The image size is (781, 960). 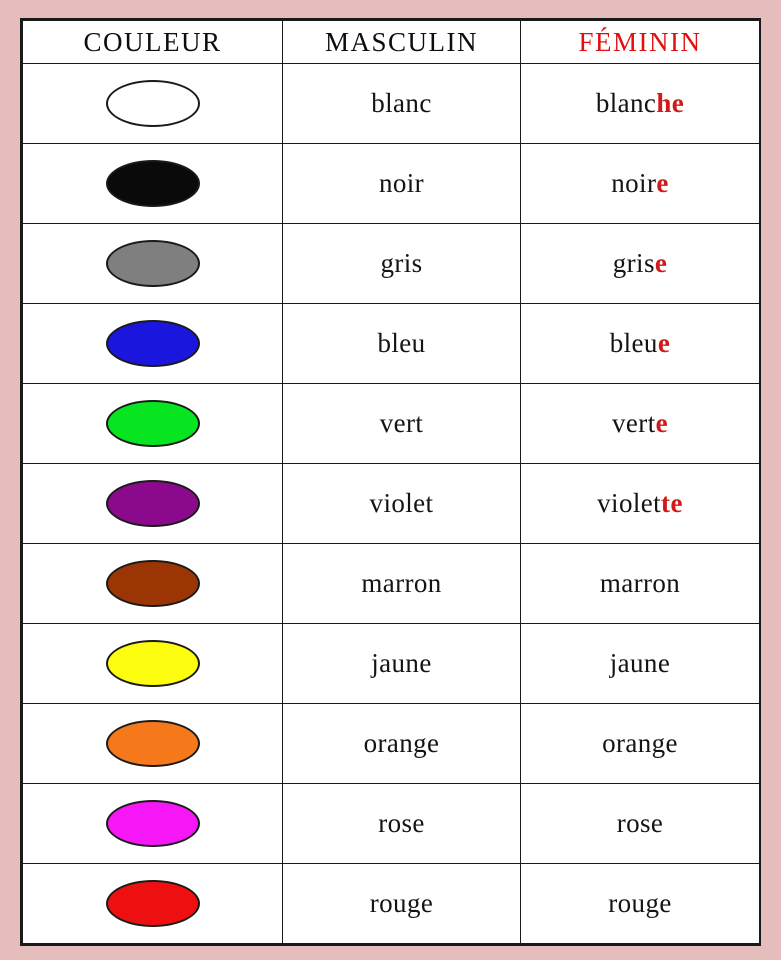 I want to click on table-row: orange orange, so click(x=391, y=743).